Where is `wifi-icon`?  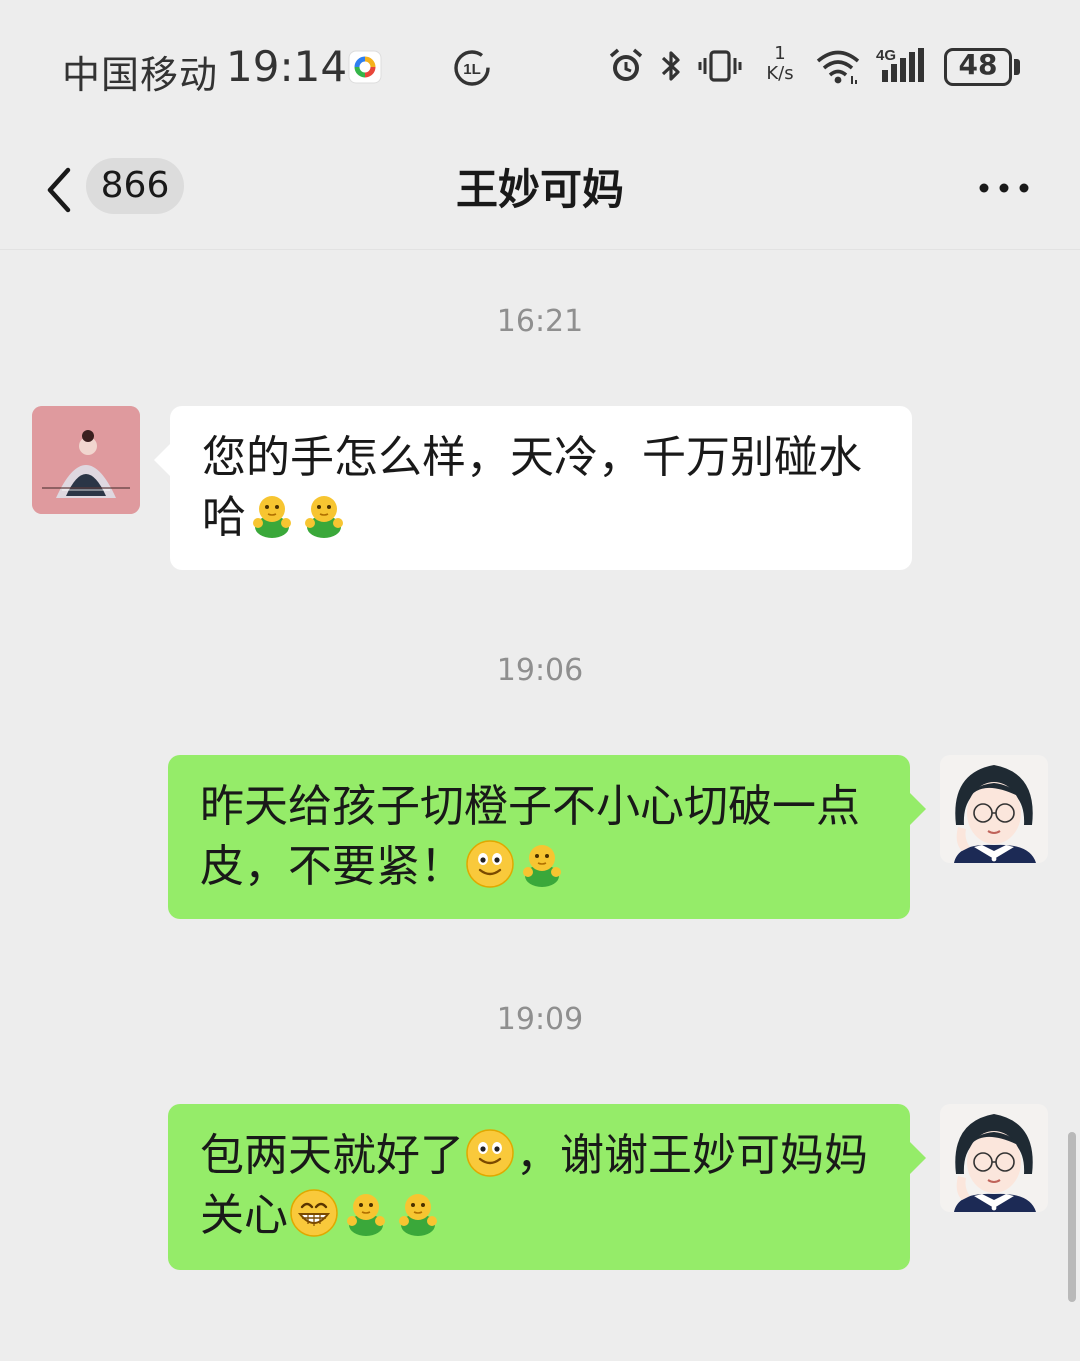 wifi-icon is located at coordinates (838, 67).